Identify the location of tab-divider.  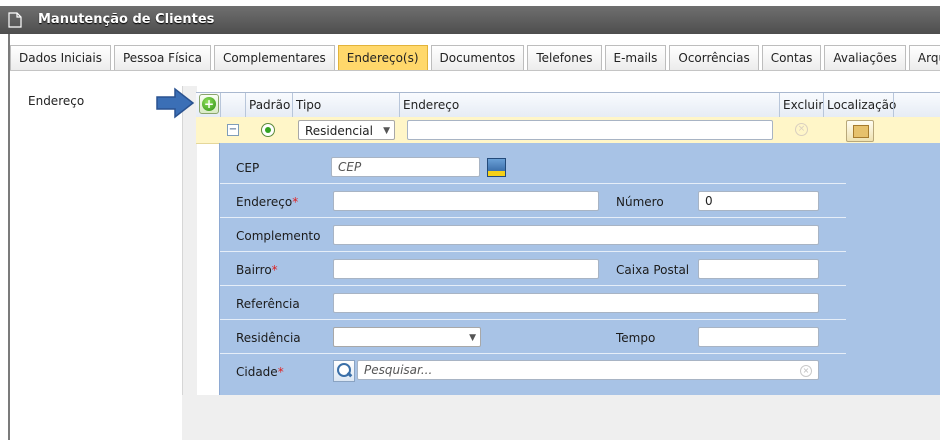
(475, 70).